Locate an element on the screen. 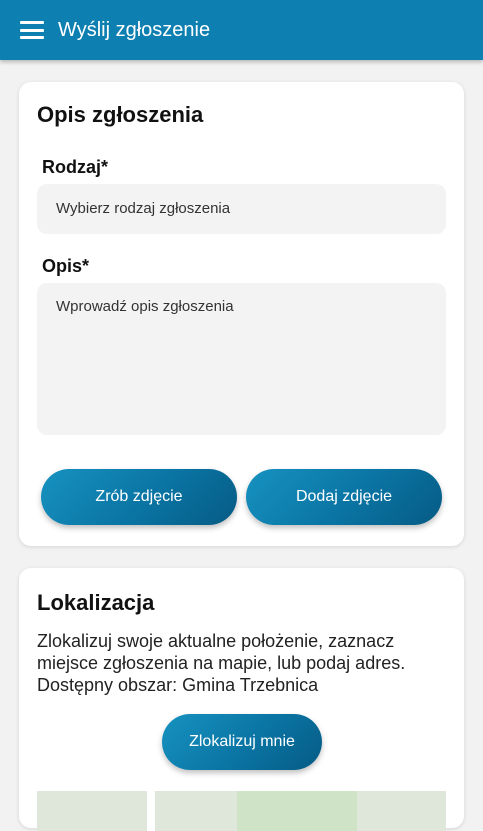 This screenshot has width=483, height=831. locate-me-button: Zlokalizuj mnie is located at coordinates (242, 742).